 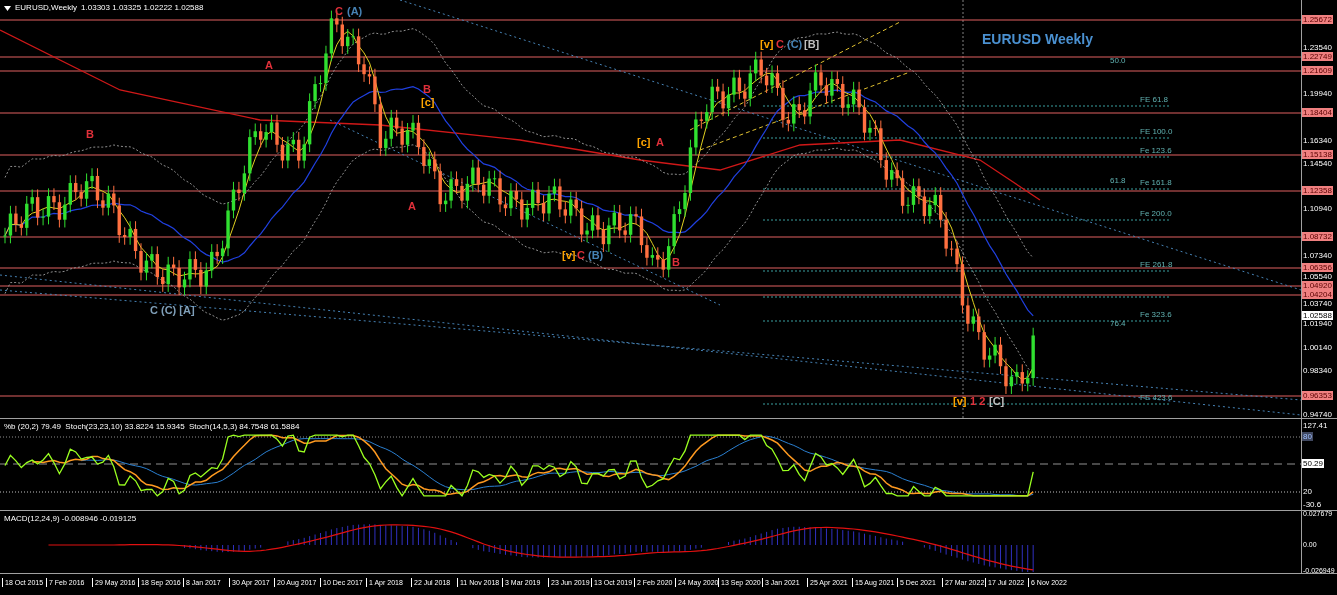 I want to click on oscillator-tick-label: 127.41, so click(x=1315, y=425).